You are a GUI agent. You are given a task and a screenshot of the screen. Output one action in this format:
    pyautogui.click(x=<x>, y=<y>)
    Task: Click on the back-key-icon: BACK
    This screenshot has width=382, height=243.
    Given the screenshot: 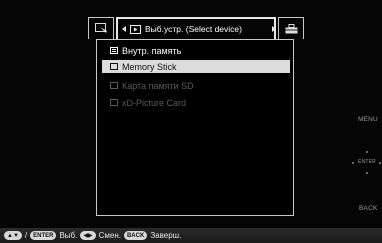 What is the action you would take?
    pyautogui.click(x=135, y=235)
    